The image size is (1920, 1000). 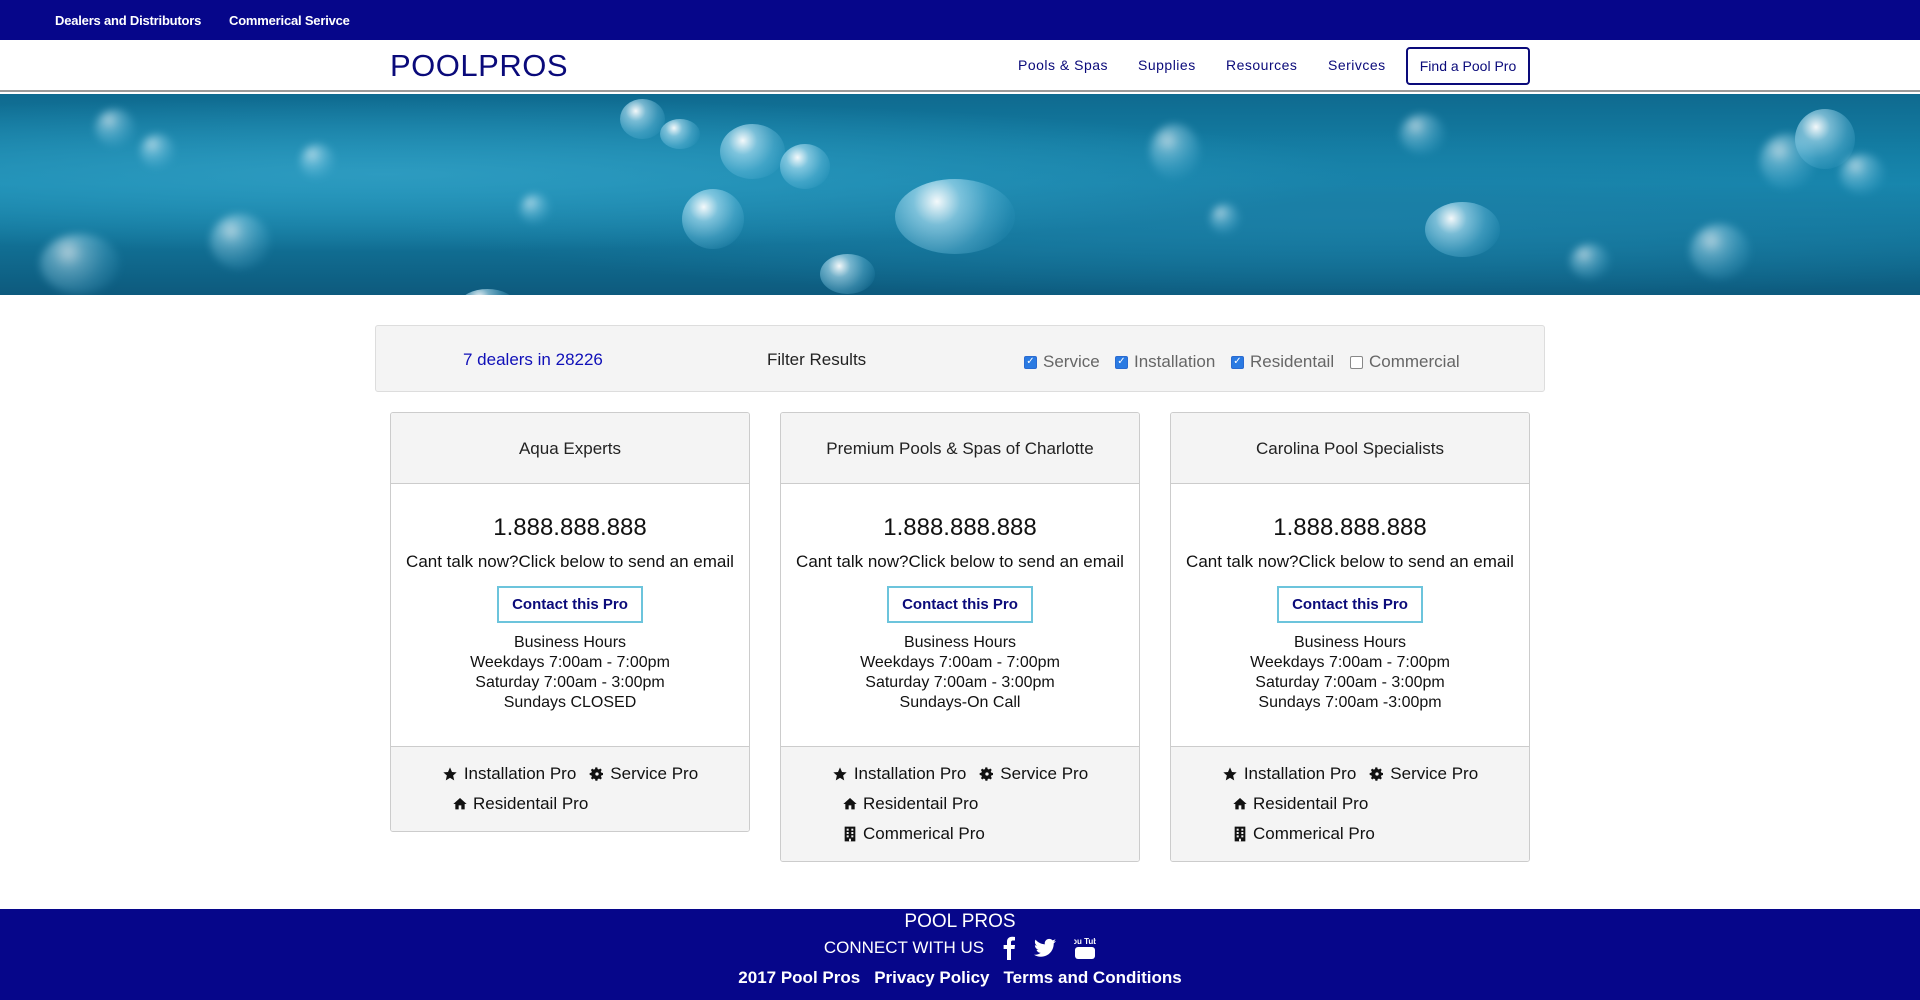 I want to click on filter-service-checkbox: ✓ Service, so click(x=1062, y=362).